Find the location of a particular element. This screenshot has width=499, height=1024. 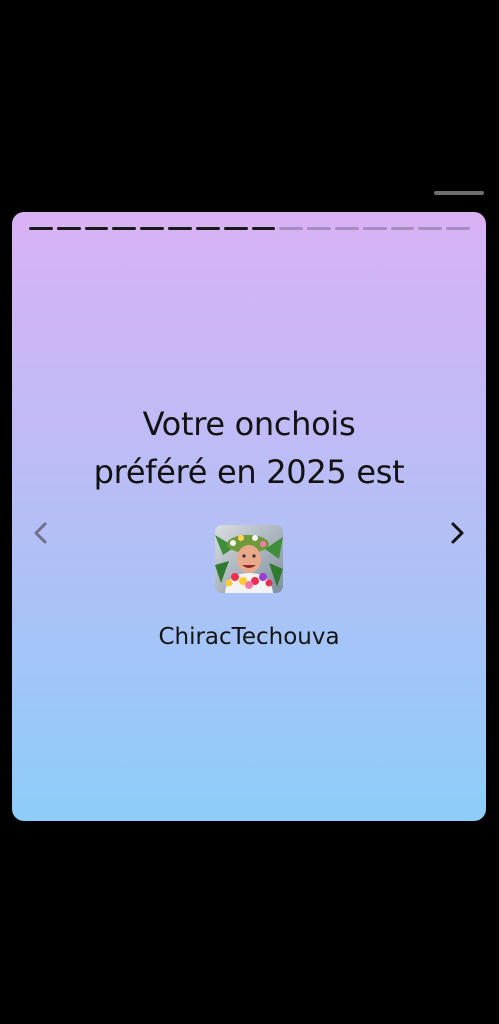

story-title-line-1: Votre onchois is located at coordinates (249, 424).